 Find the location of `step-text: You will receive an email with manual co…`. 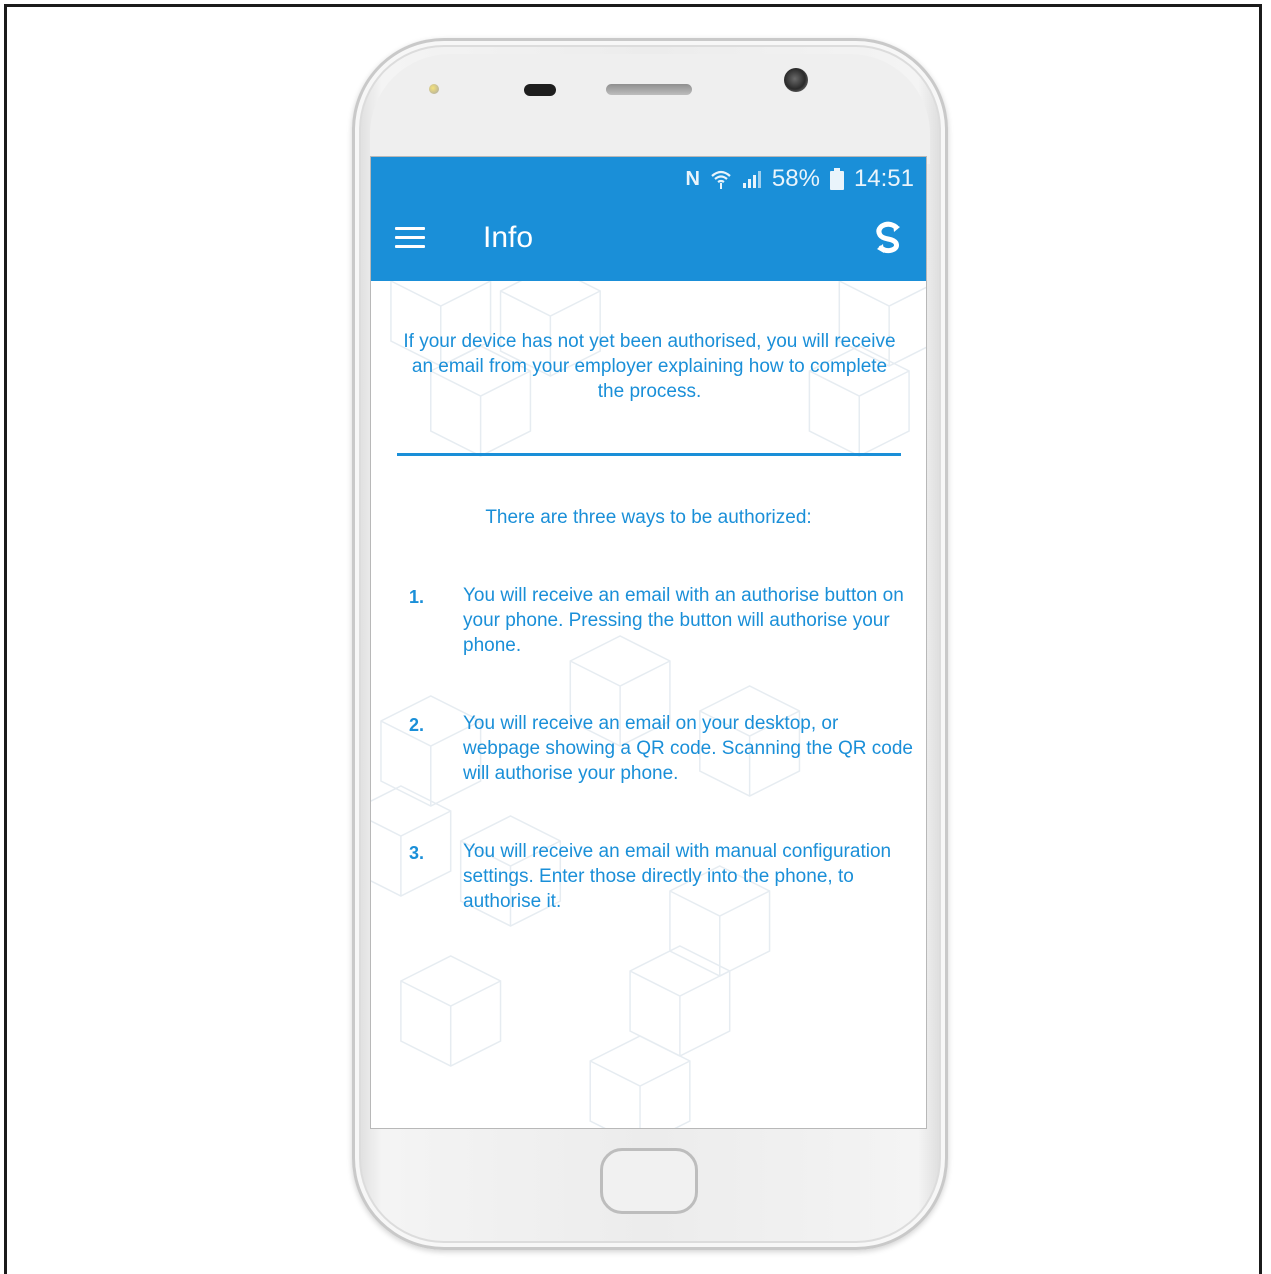

step-text: You will receive an email with manual co… is located at coordinates (677, 876).